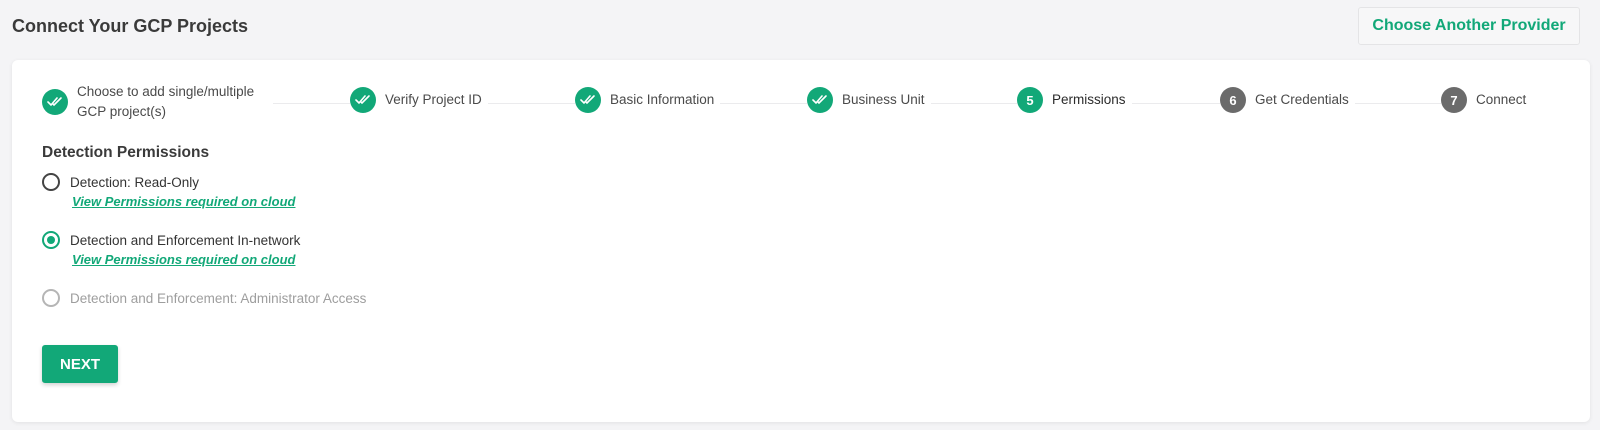 Image resolution: width=1600 pixels, height=430 pixels. I want to click on next-button: NEXT, so click(80, 364).